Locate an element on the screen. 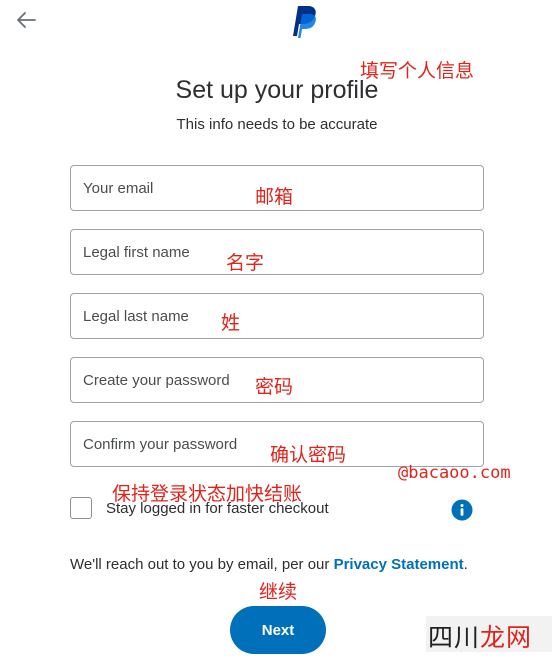  privacy-statement-link: Privacy Statement is located at coordinates (399, 564).